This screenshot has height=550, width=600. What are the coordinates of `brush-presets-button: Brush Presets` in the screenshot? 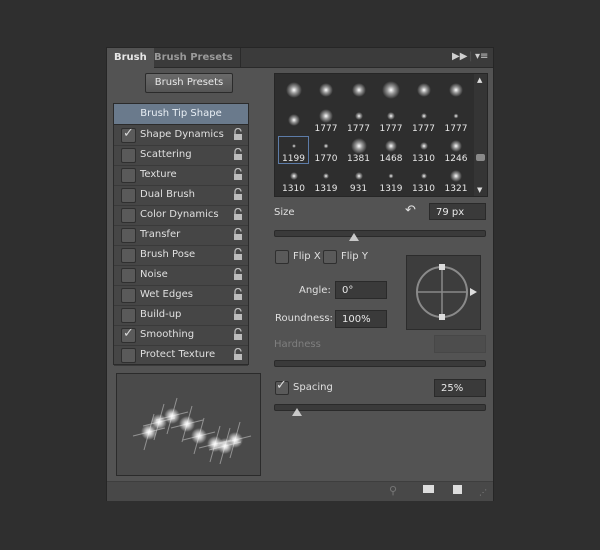 It's located at (189, 83).